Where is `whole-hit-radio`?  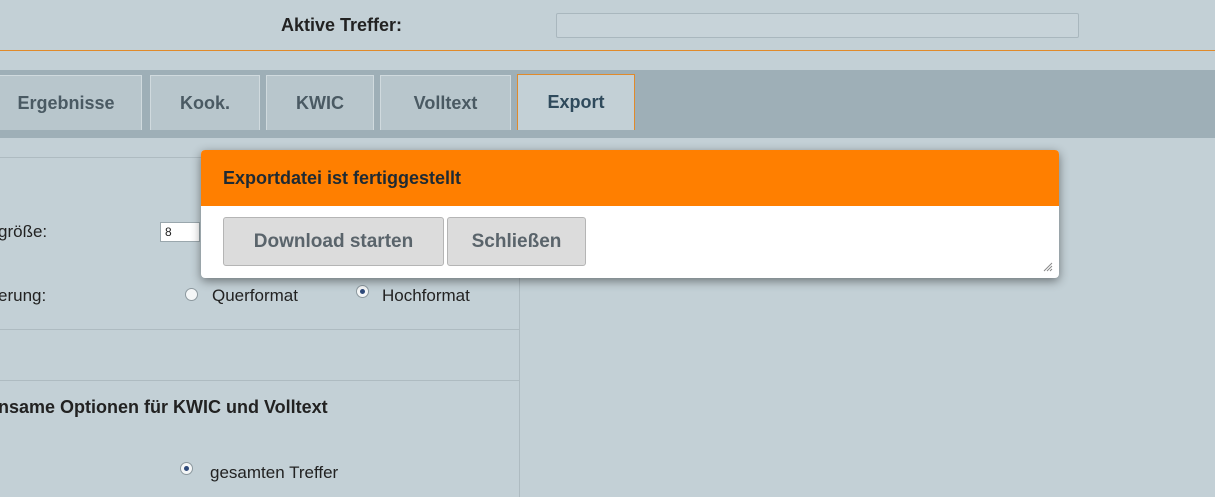
whole-hit-radio is located at coordinates (186, 468).